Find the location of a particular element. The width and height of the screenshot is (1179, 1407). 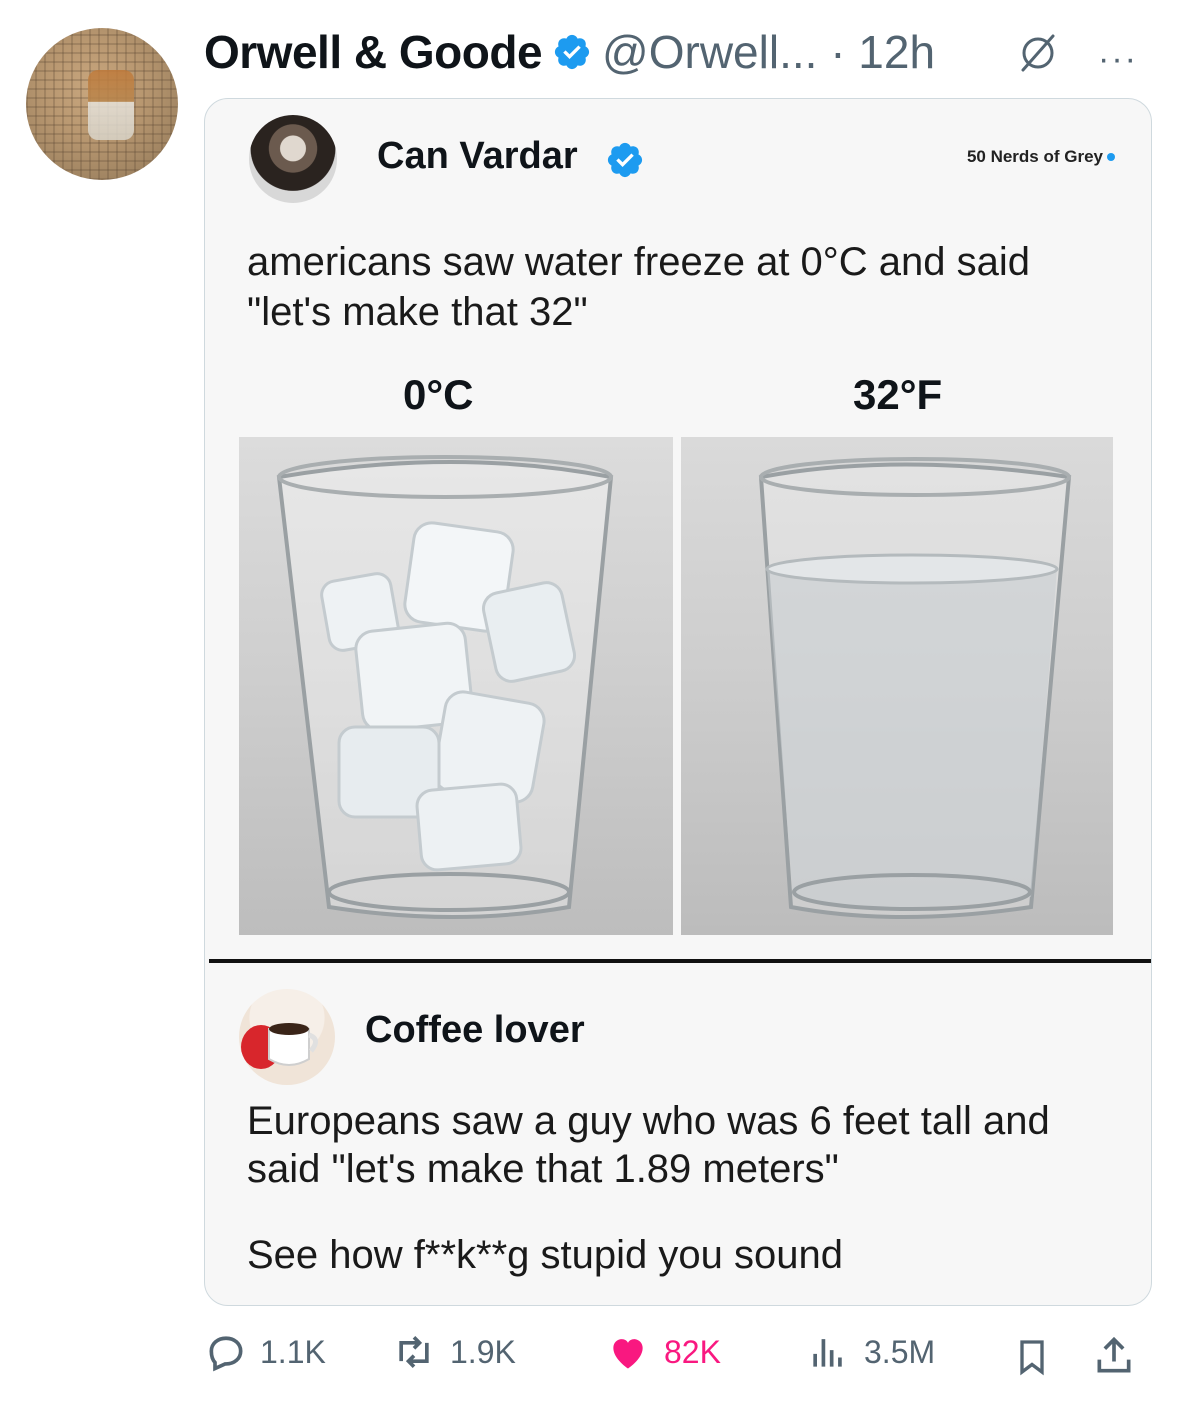

repost-icon is located at coordinates (414, 1352).